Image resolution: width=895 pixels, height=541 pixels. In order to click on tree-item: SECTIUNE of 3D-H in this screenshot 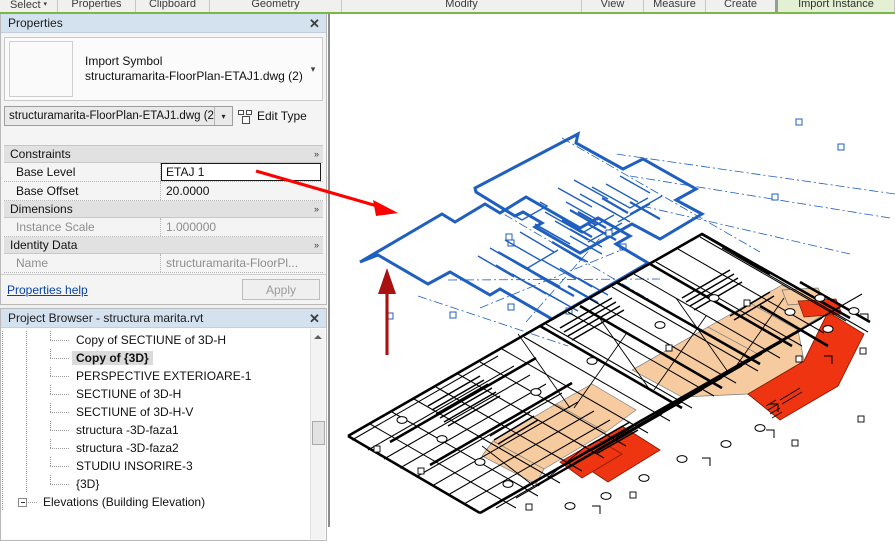, I will do `click(155, 394)`.